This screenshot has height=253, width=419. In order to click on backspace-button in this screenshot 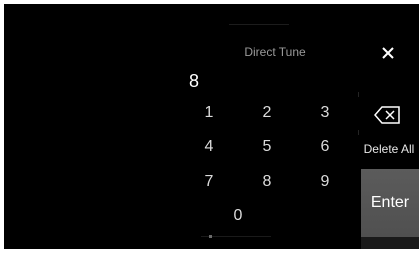, I will do `click(388, 115)`.